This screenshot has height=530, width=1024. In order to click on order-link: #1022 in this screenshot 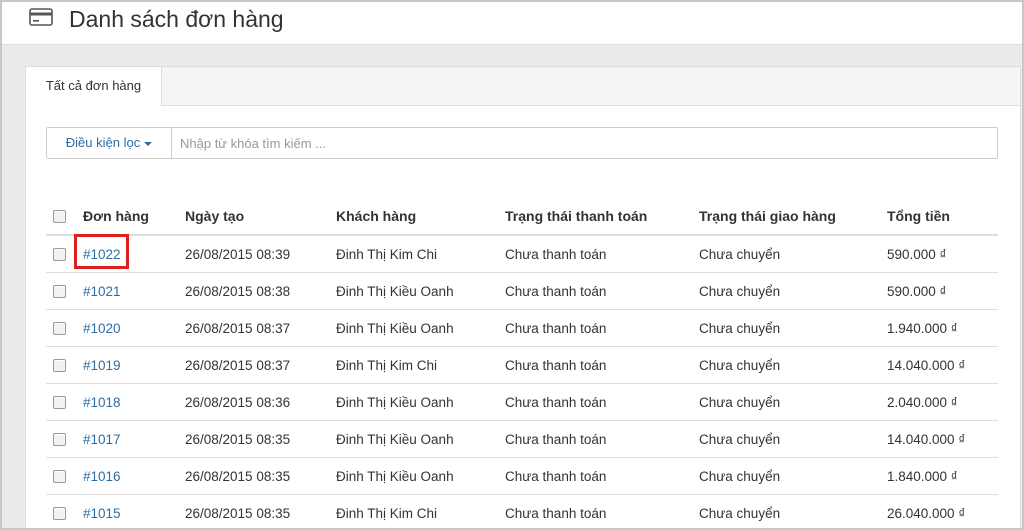, I will do `click(102, 254)`.